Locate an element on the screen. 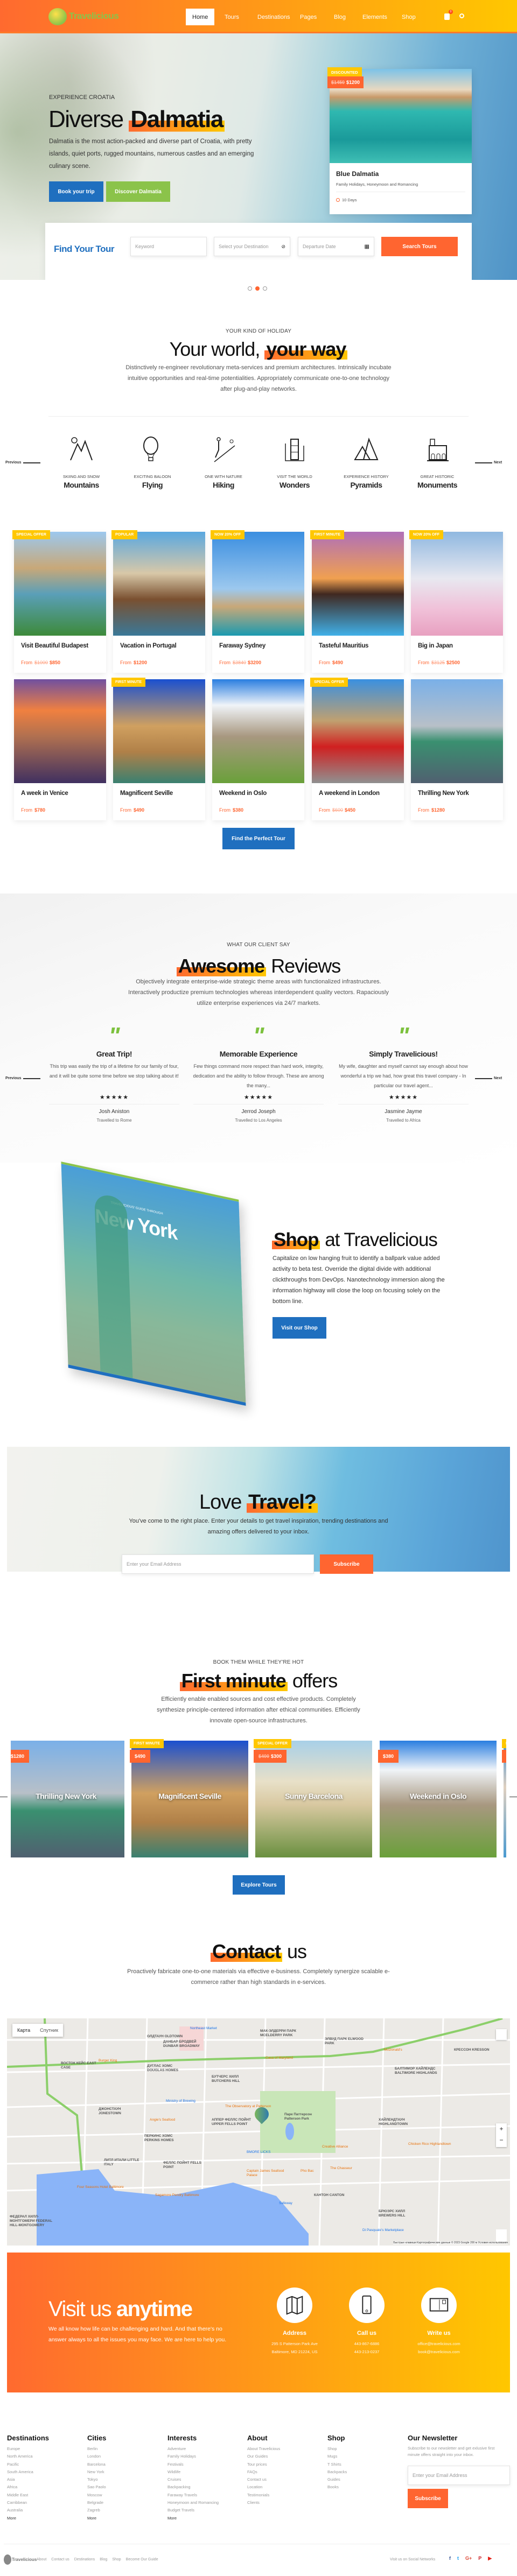 This screenshot has width=517, height=2576. street-view-icon is located at coordinates (501, 2235).